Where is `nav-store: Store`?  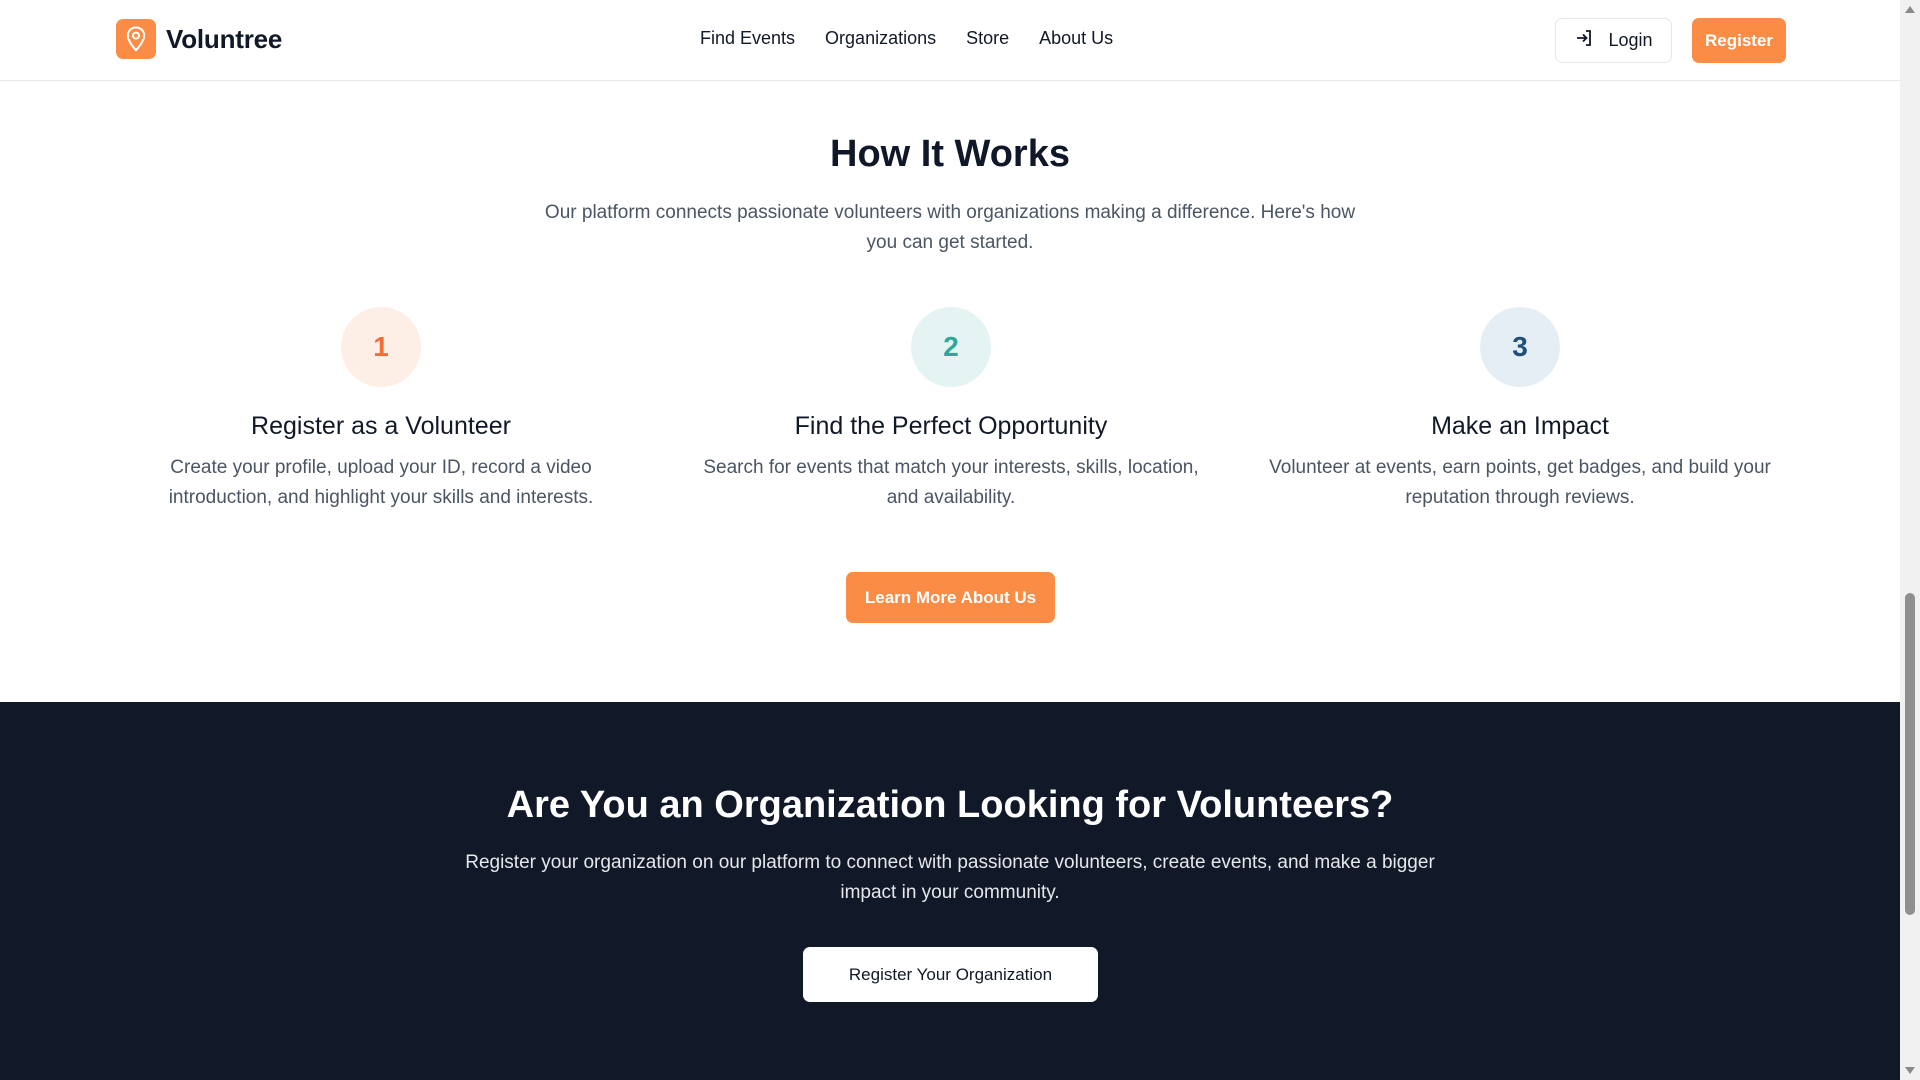
nav-store: Store is located at coordinates (987, 38).